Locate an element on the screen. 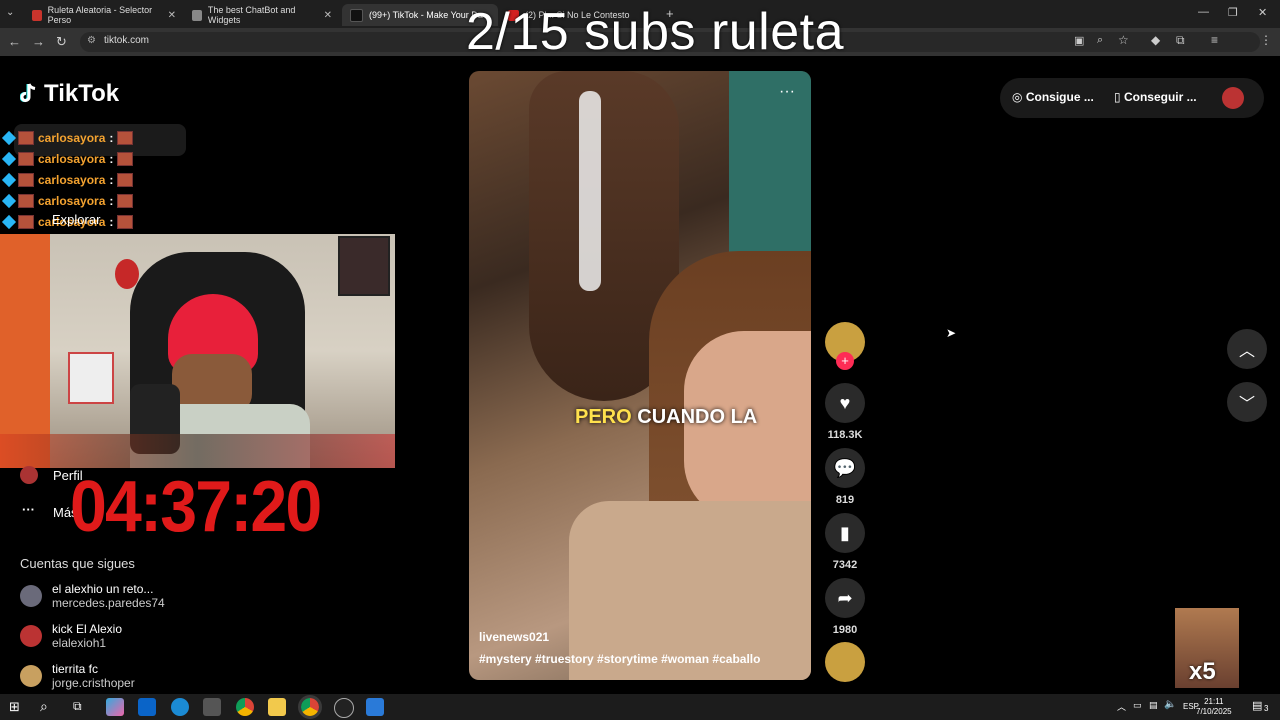 Image resolution: width=1280 pixels, height=720 pixels. share-icon: ➦ is located at coordinates (845, 598).